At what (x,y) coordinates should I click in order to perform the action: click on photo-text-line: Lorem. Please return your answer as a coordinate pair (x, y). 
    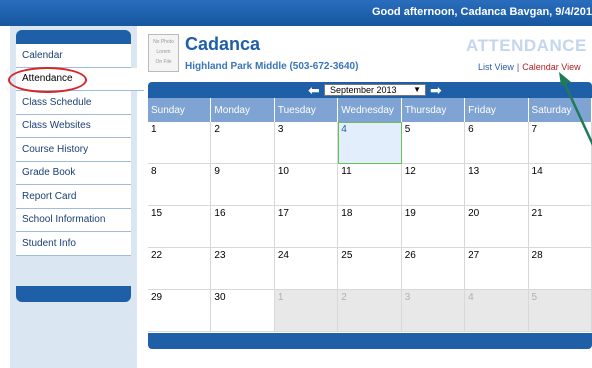
    Looking at the image, I should click on (163, 52).